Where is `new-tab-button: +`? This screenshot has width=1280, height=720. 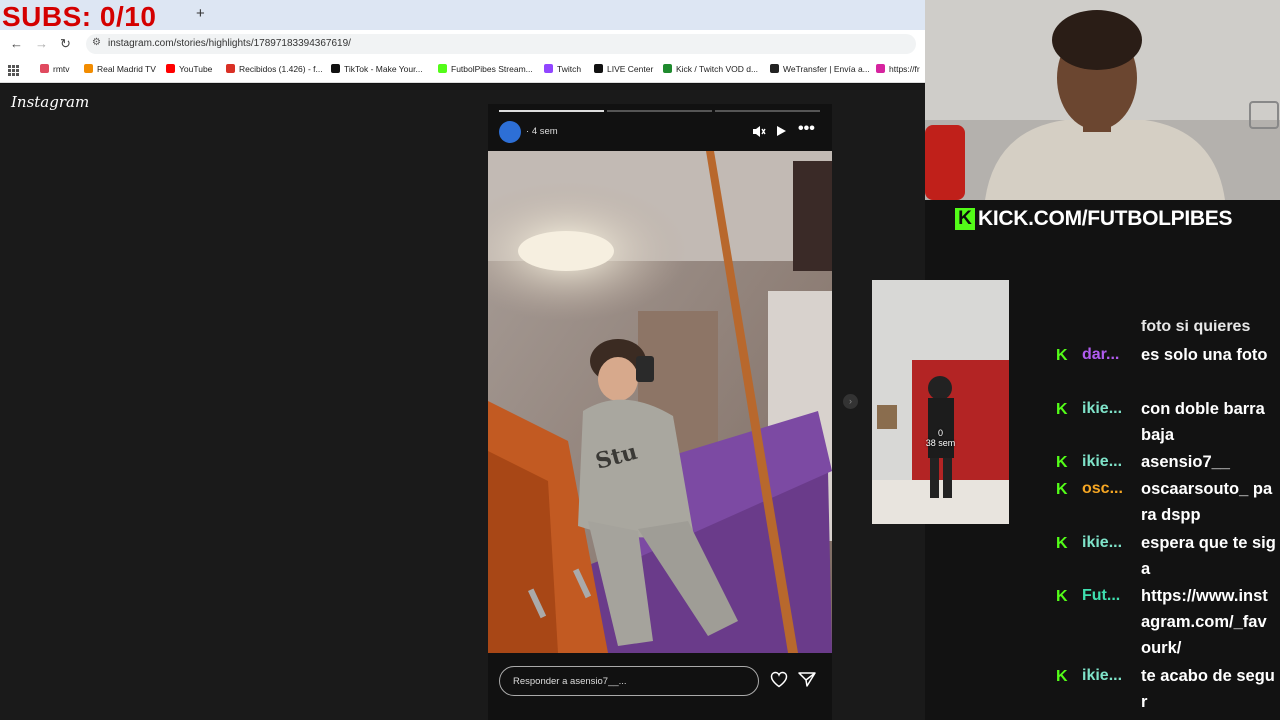 new-tab-button: + is located at coordinates (200, 13).